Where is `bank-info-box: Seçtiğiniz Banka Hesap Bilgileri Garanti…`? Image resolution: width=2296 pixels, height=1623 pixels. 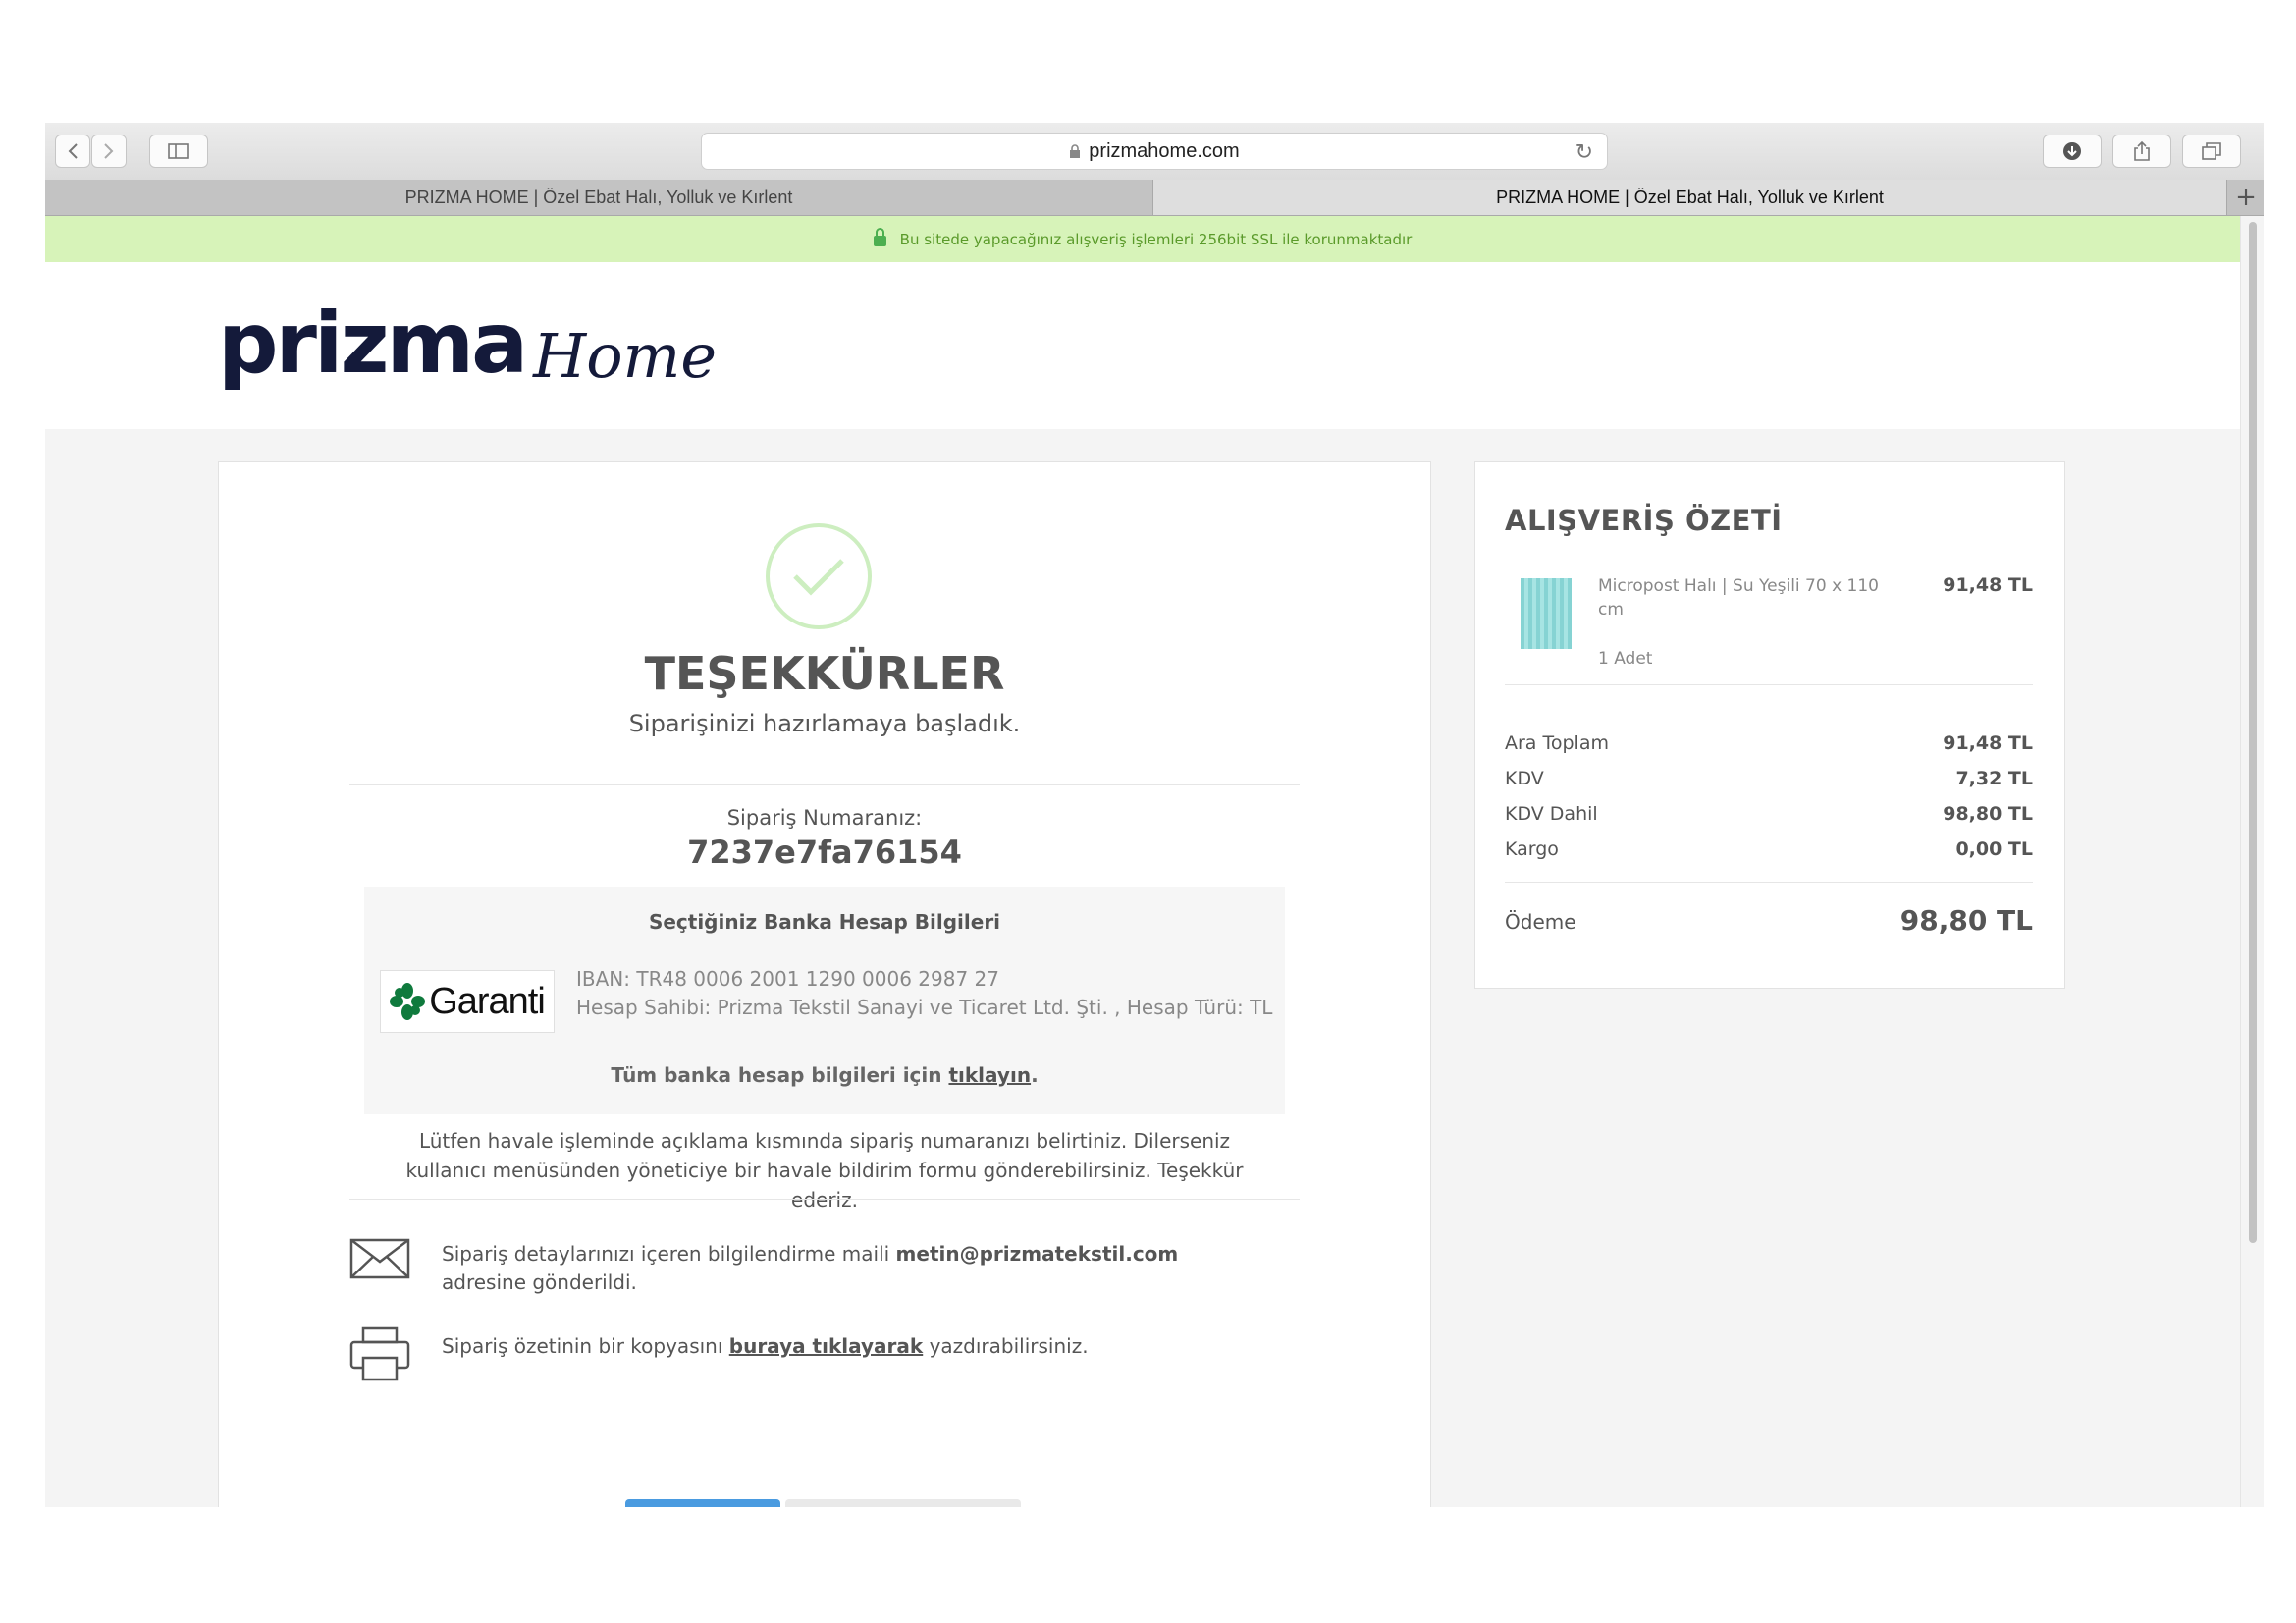 bank-info-box: Seçtiğiniz Banka Hesap Bilgileri Garanti… is located at coordinates (824, 1000).